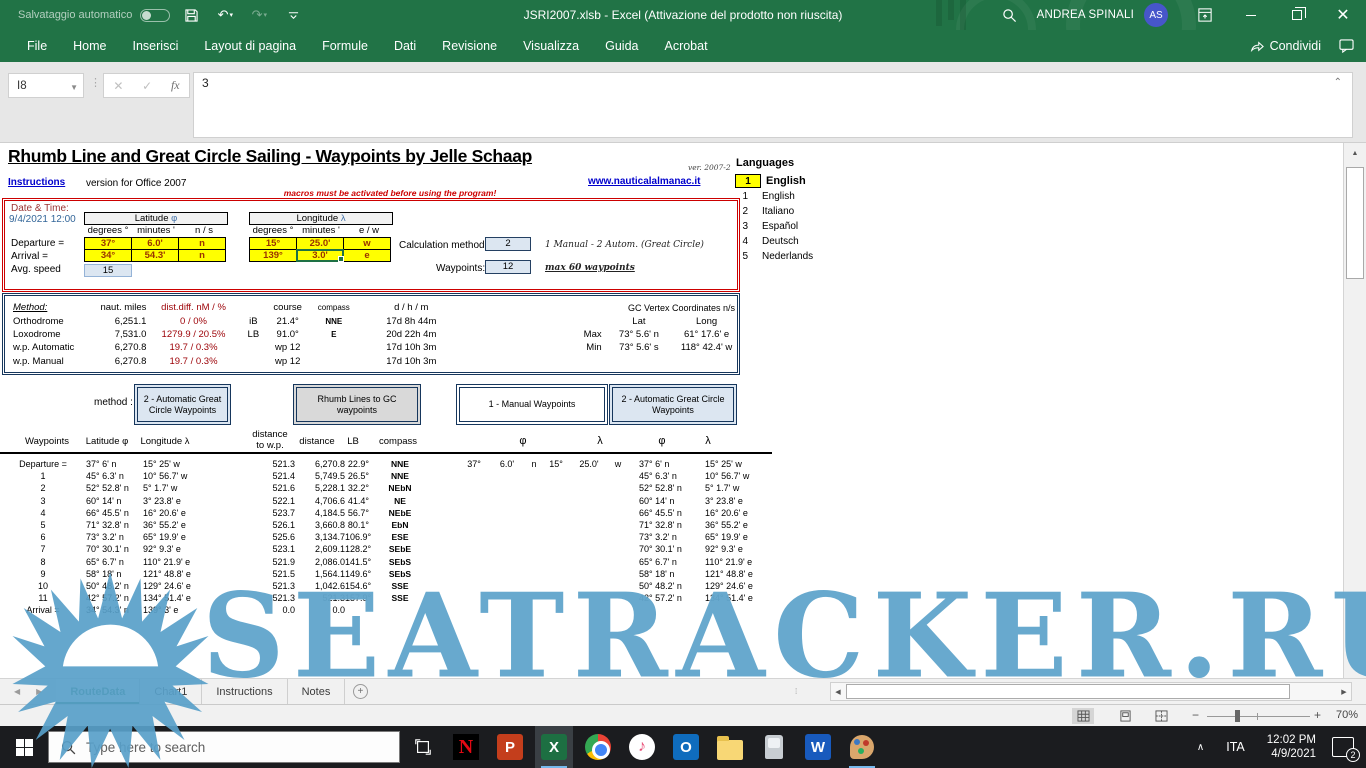 This screenshot has height=768, width=1366. Describe the element at coordinates (1291, 747) in the screenshot. I see `tray-clock: 12:02 PM 4/9/2021` at that location.